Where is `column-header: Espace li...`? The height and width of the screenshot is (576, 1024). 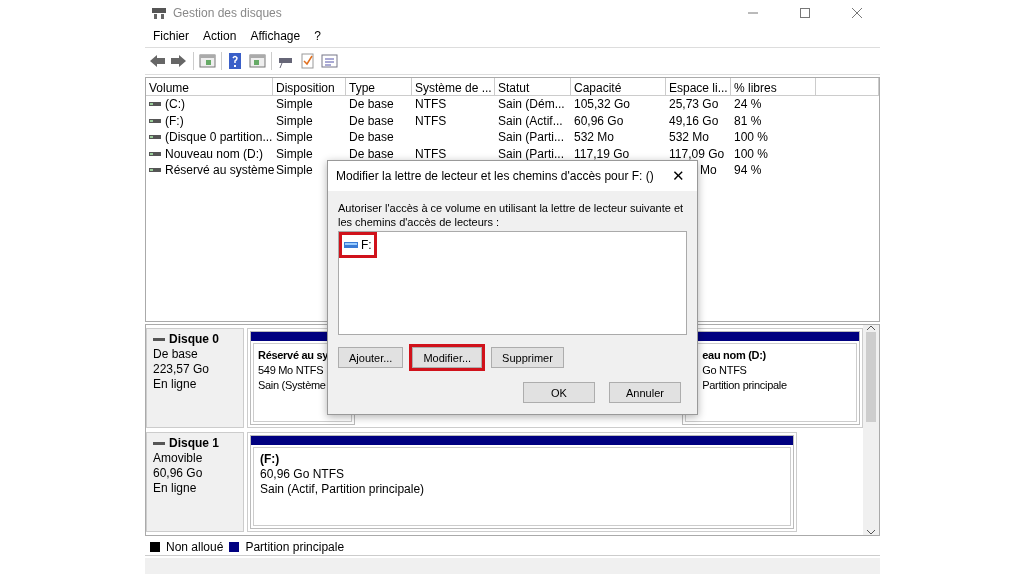
column-header: Espace li... is located at coordinates (698, 86).